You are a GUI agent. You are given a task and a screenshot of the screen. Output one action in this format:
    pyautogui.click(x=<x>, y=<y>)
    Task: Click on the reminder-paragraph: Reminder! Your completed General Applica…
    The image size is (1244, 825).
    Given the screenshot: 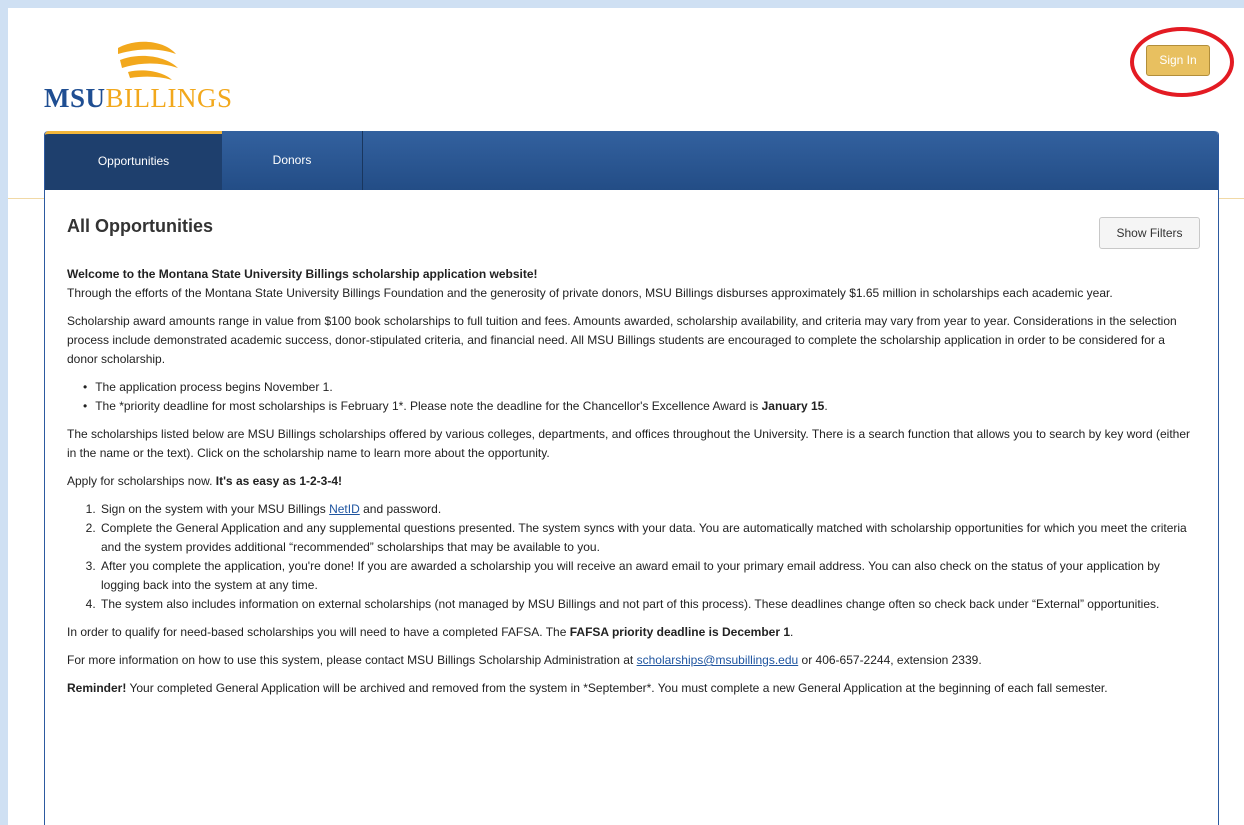 What is the action you would take?
    pyautogui.click(x=632, y=688)
    